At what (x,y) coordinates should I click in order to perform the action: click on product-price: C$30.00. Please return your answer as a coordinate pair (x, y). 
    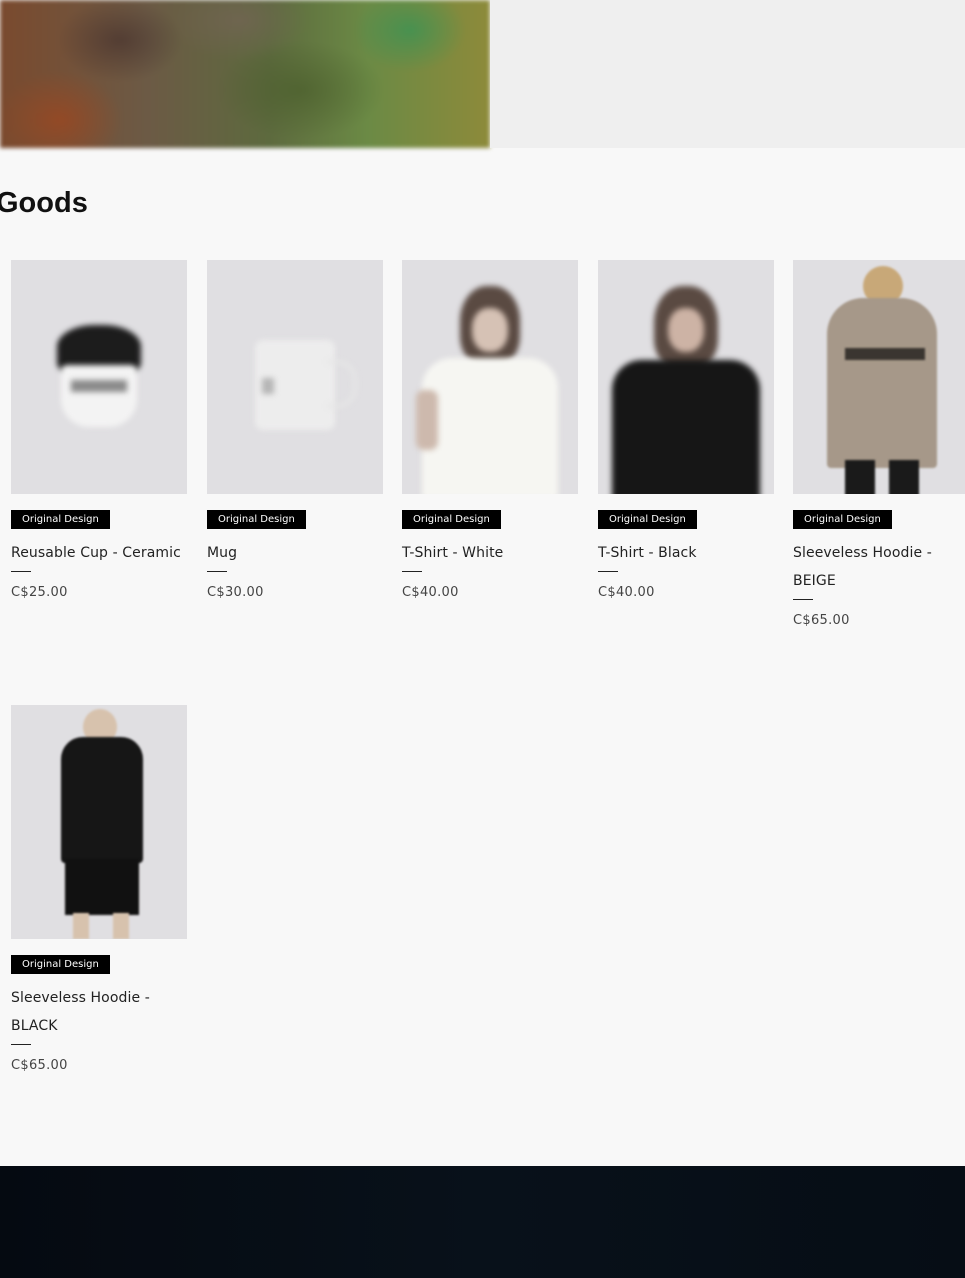
    Looking at the image, I should click on (235, 592).